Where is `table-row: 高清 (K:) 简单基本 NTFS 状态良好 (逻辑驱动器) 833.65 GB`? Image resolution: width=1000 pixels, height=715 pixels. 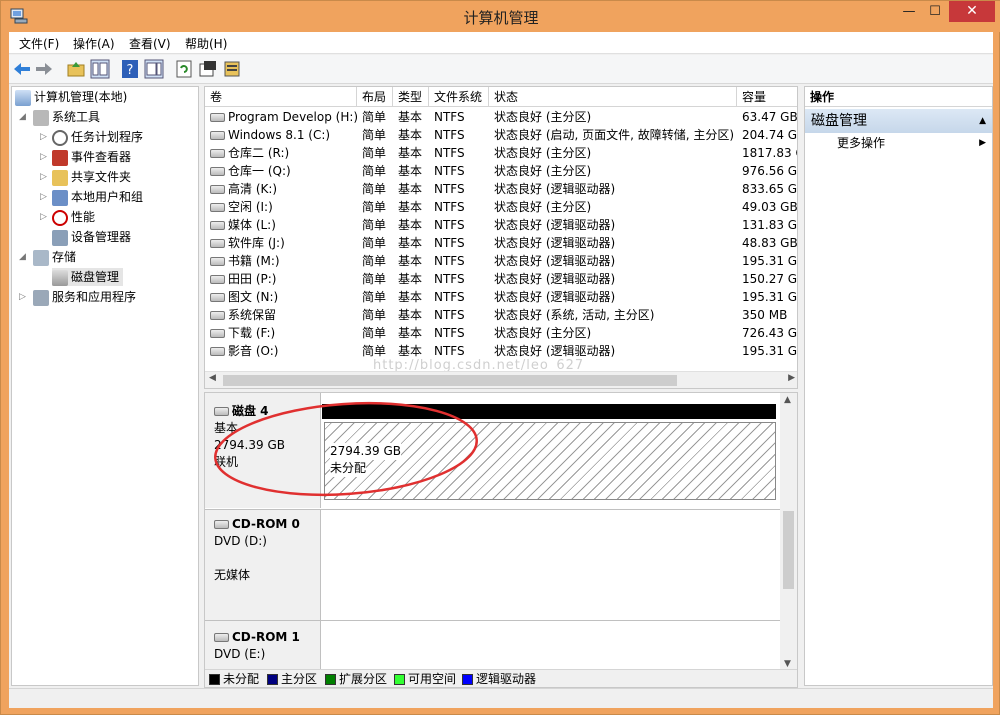
table-row: 高清 (K:) 简单基本 NTFS 状态良好 (逻辑驱动器) 833.65 GB is located at coordinates (501, 189).